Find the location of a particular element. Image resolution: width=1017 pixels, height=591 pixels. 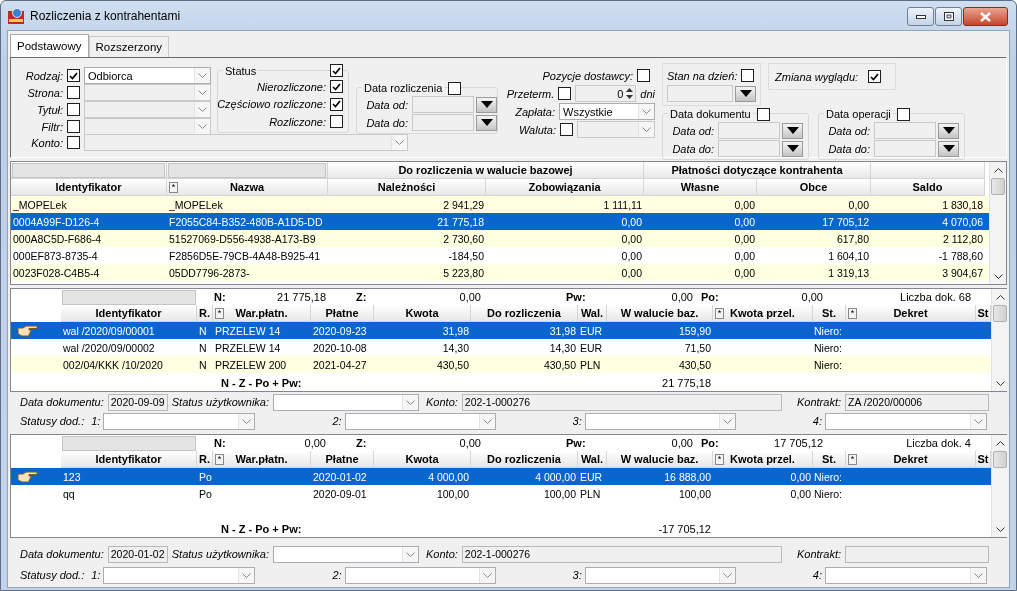

field-label: Waluta: is located at coordinates (537, 129).